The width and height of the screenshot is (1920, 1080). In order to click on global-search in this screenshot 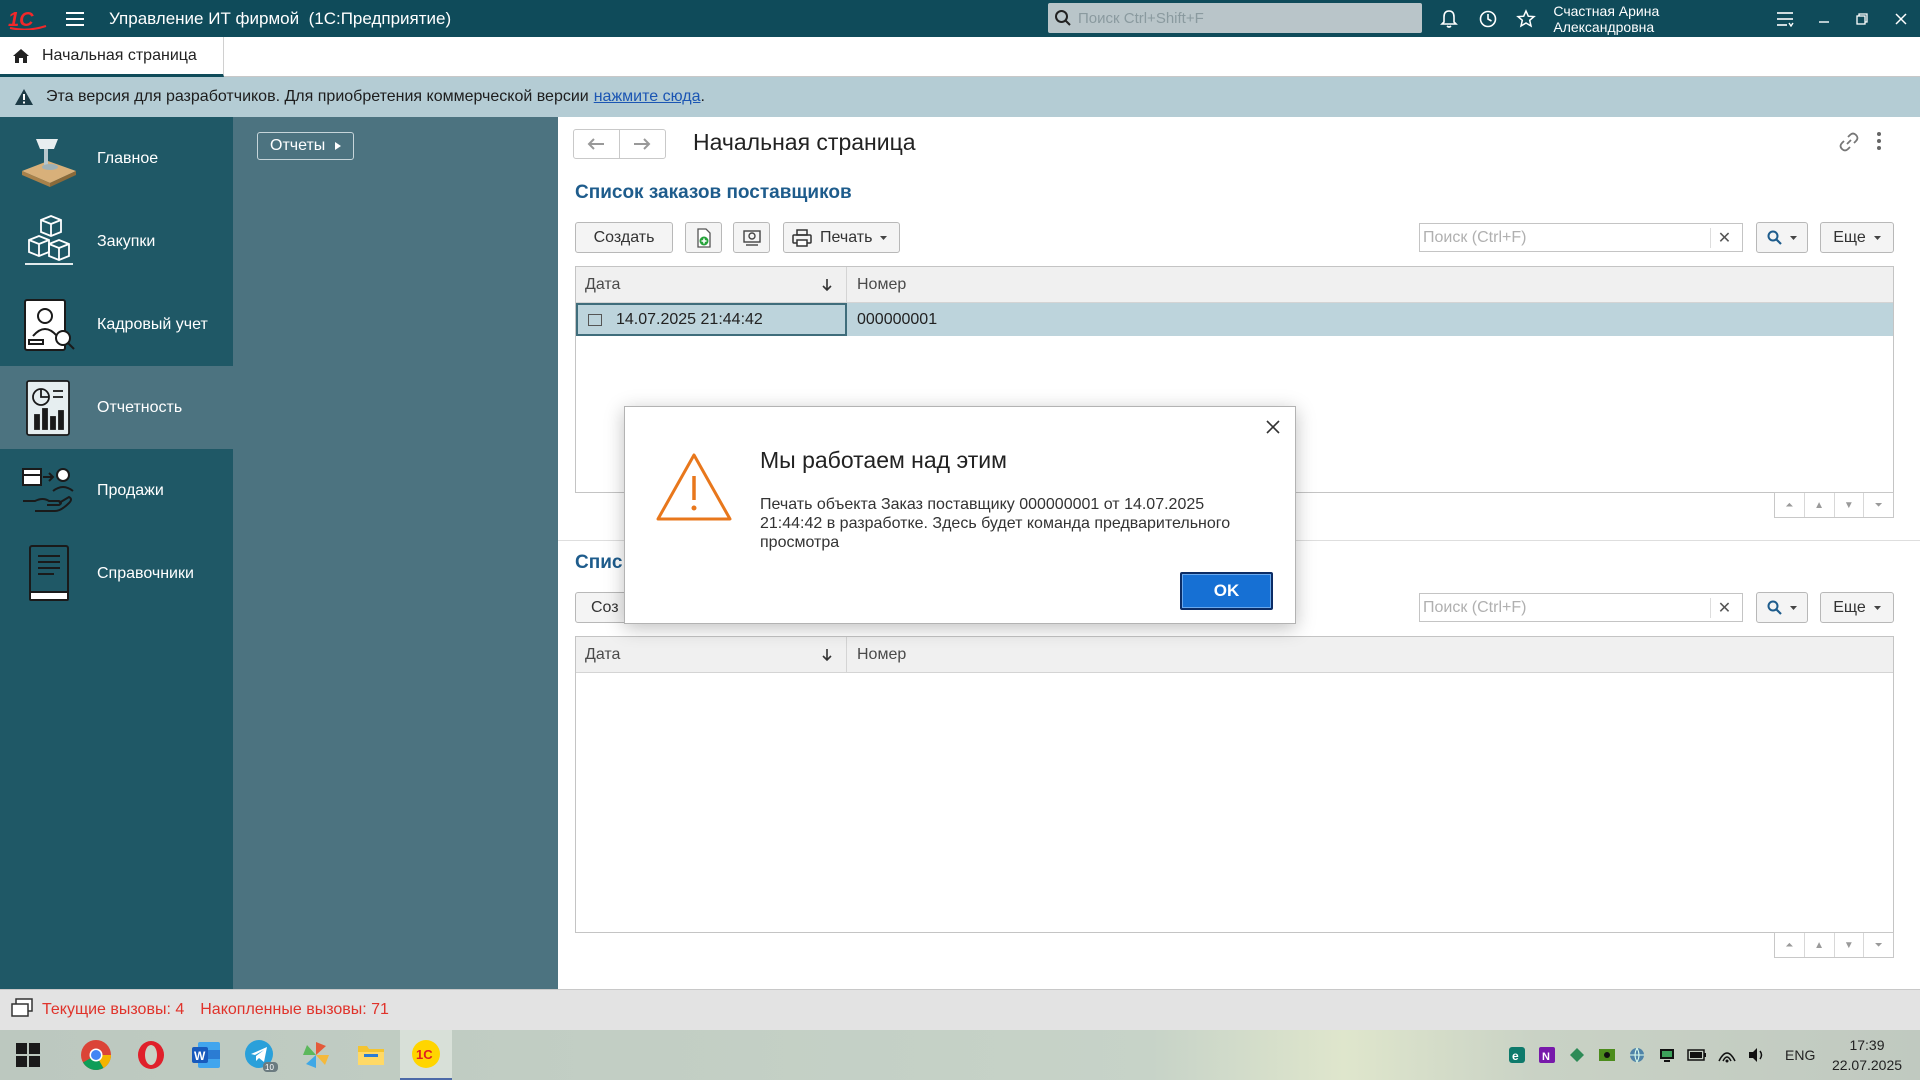, I will do `click(1235, 18)`.